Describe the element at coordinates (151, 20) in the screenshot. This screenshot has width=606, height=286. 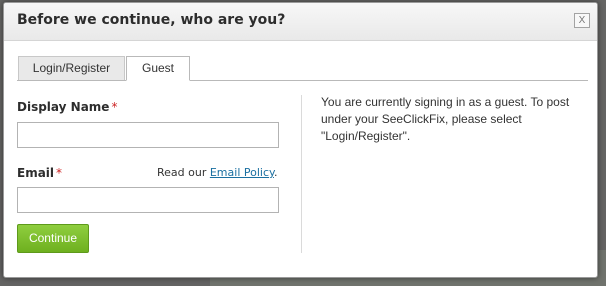
I see `dialog-title: Before we continue, who are you?` at that location.